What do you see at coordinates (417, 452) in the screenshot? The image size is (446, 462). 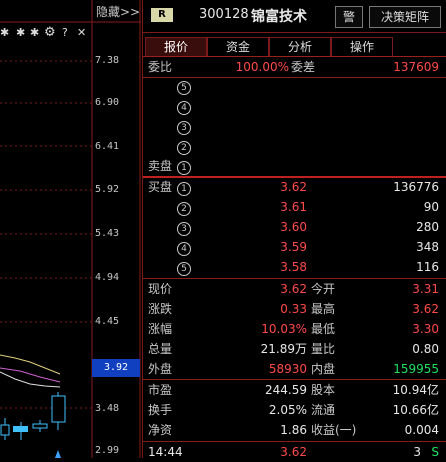 I see `tick-volume: 3` at bounding box center [417, 452].